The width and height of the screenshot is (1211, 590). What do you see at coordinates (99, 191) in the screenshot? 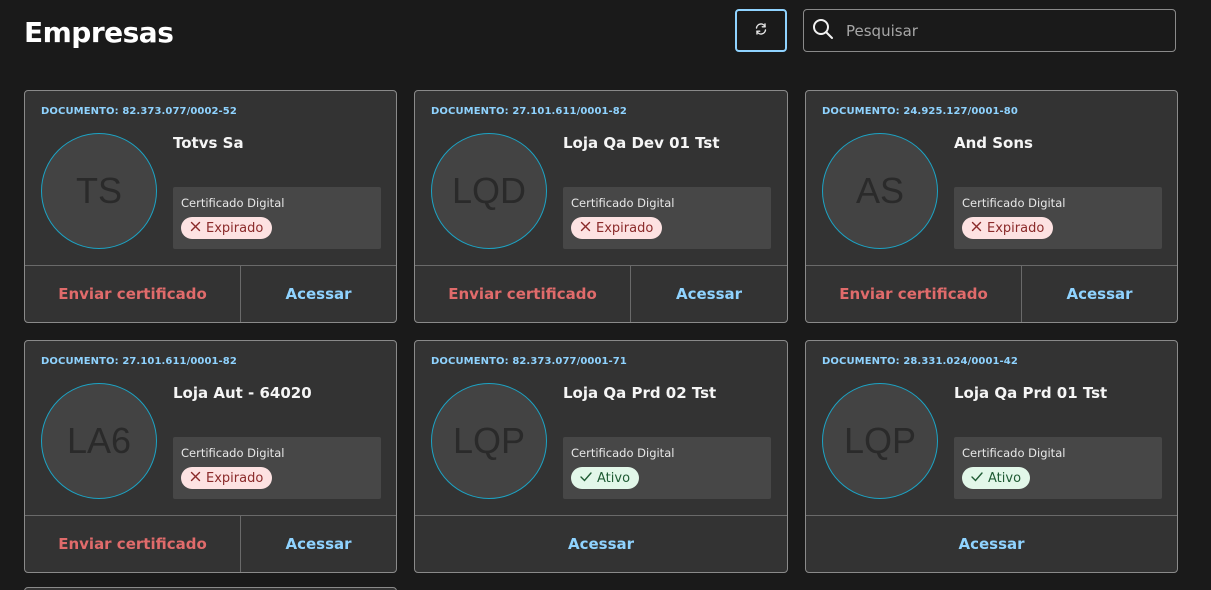
I see `avatar: TS` at bounding box center [99, 191].